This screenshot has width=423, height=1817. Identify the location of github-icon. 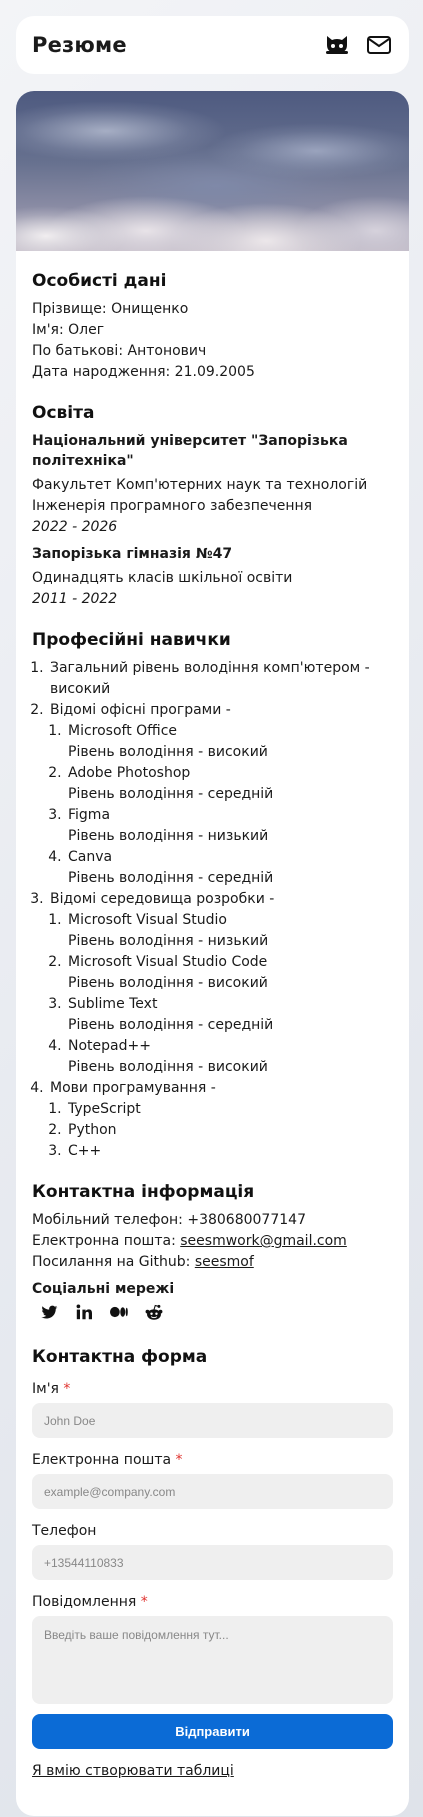
(337, 45).